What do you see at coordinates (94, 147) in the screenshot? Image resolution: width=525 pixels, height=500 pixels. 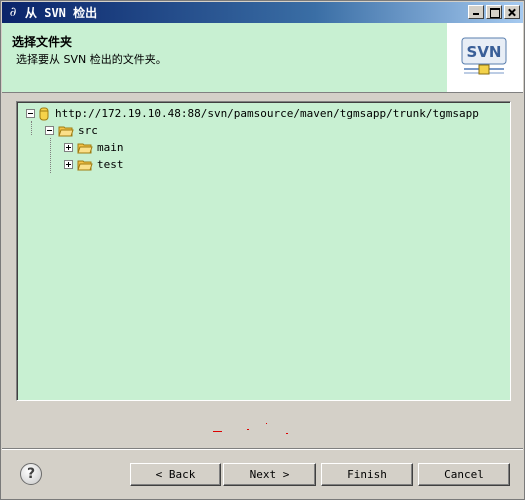 I see `tree-node-main: main` at bounding box center [94, 147].